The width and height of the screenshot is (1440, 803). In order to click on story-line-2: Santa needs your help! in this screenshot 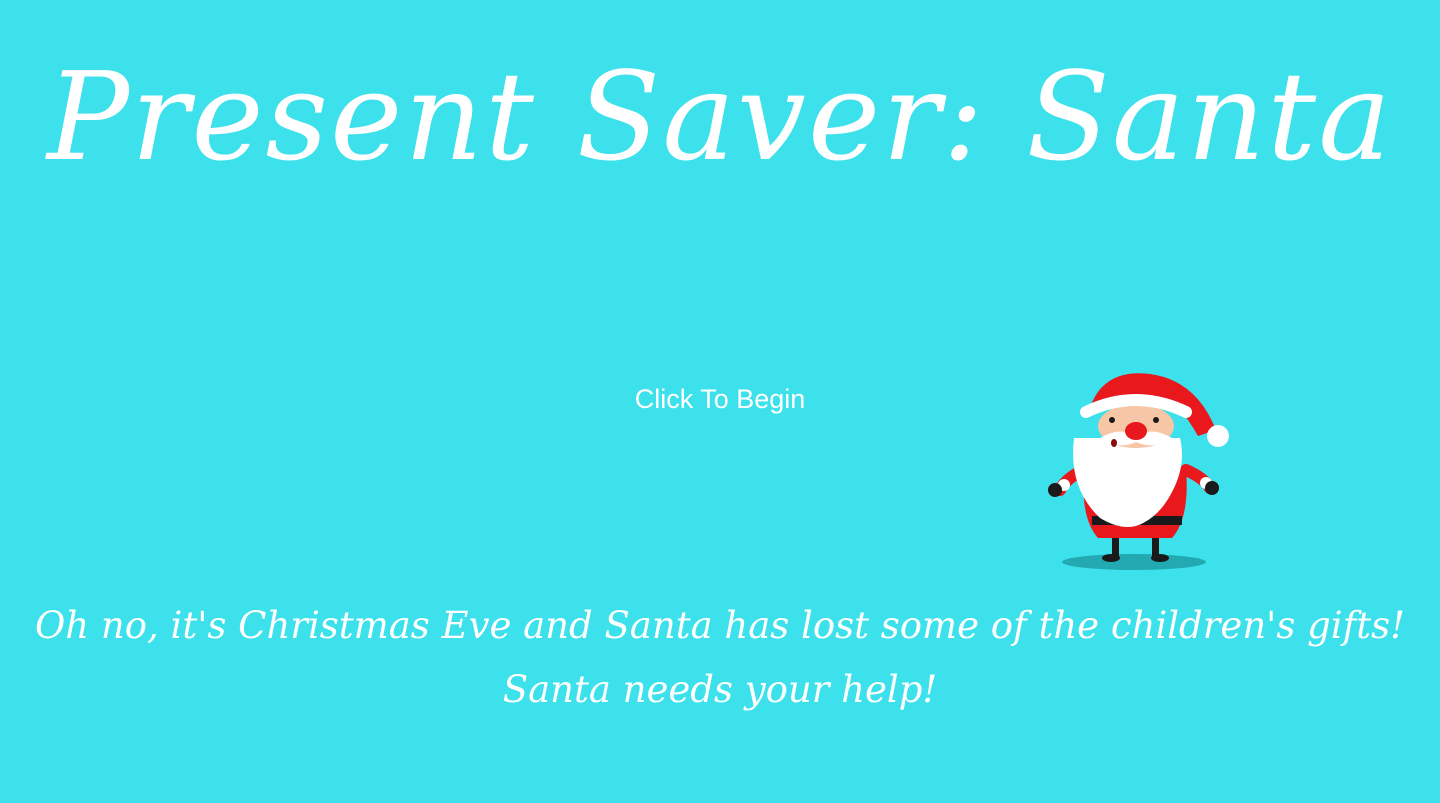, I will do `click(720, 689)`.